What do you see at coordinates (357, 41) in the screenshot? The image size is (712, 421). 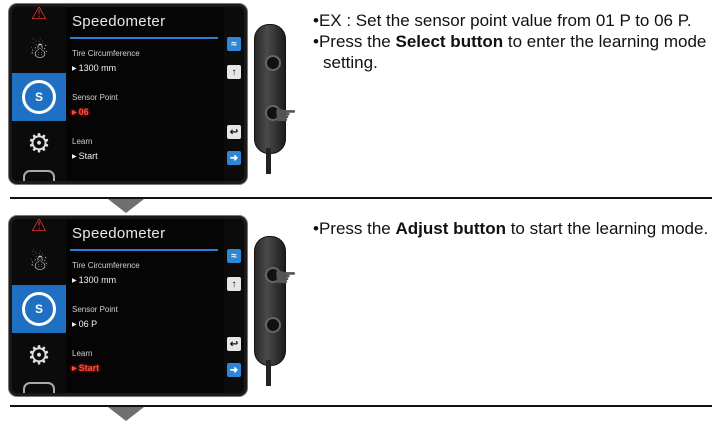 I see `select-text-before: Press the` at bounding box center [357, 41].